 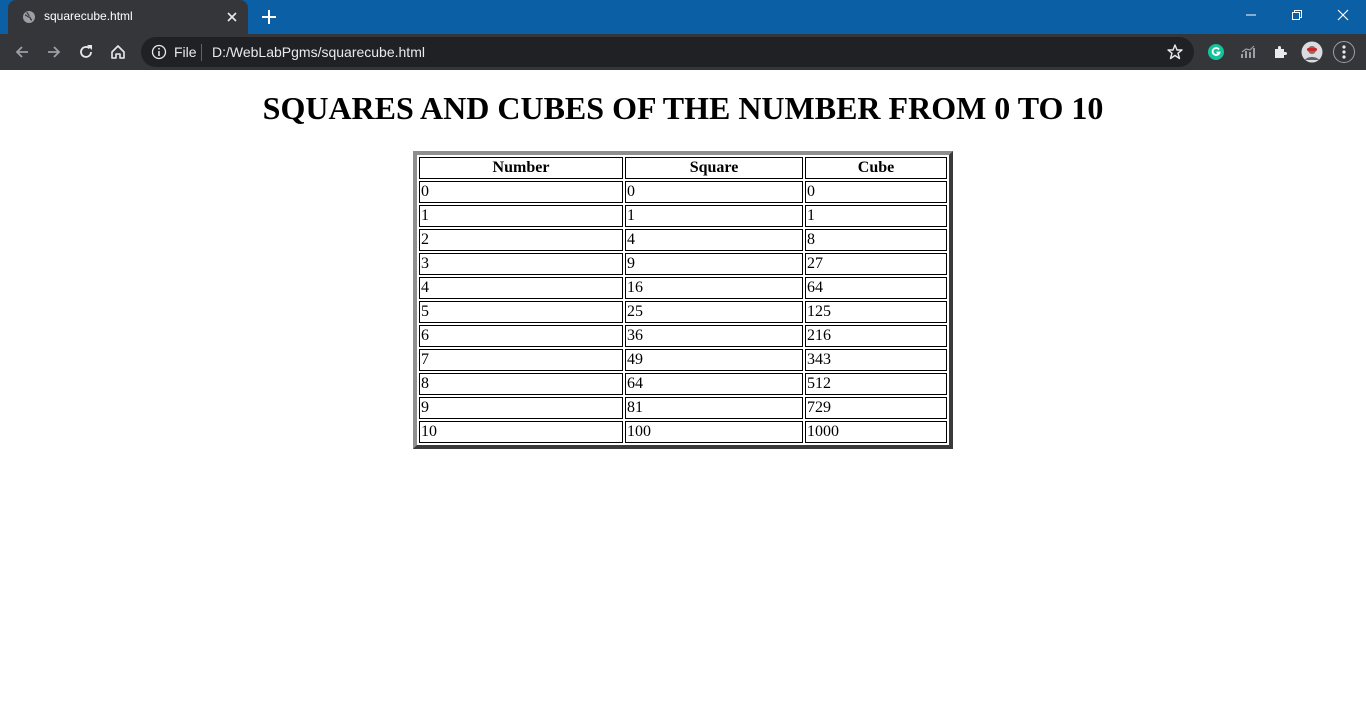 I want to click on cell-cube: 125, so click(x=876, y=312).